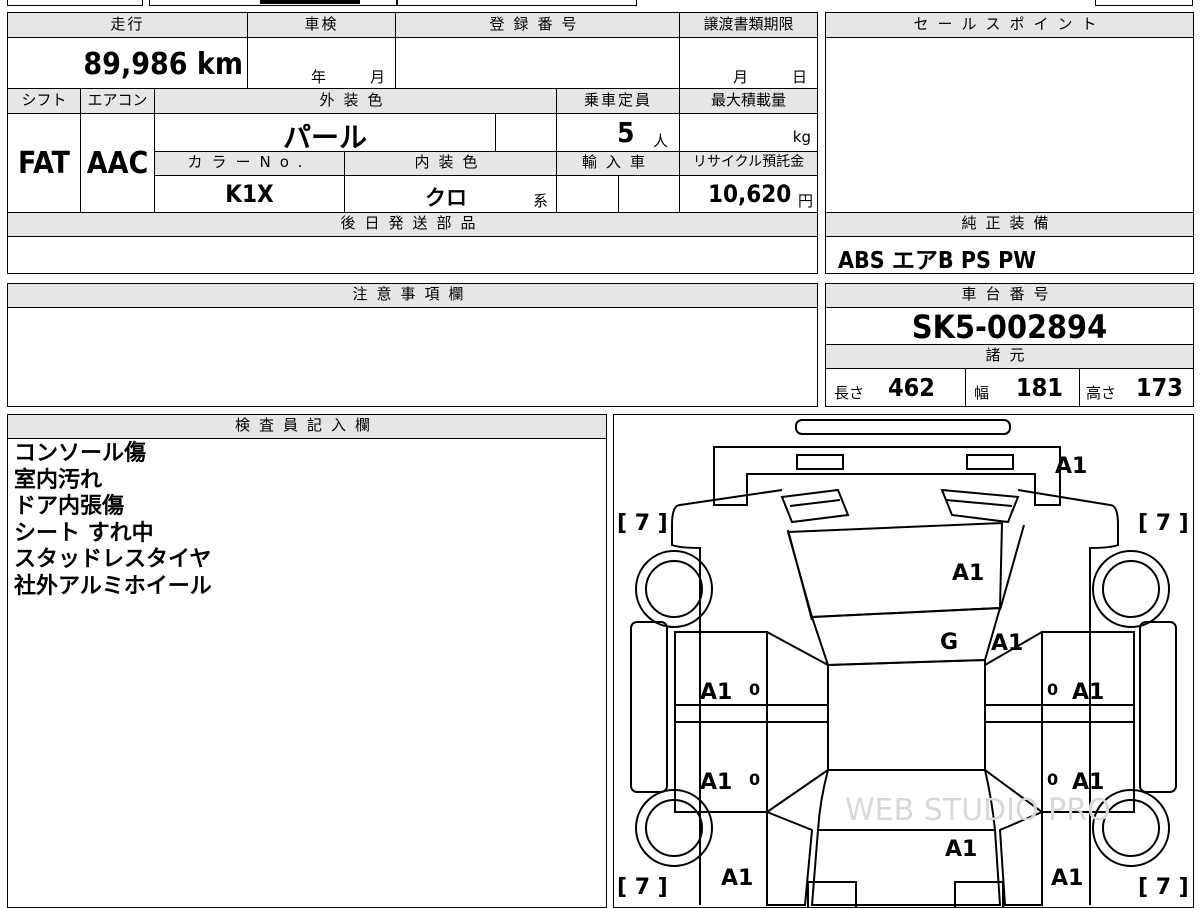 The height and width of the screenshot is (908, 1200). What do you see at coordinates (117, 101) in the screenshot?
I see `aircon-header: エアコン` at bounding box center [117, 101].